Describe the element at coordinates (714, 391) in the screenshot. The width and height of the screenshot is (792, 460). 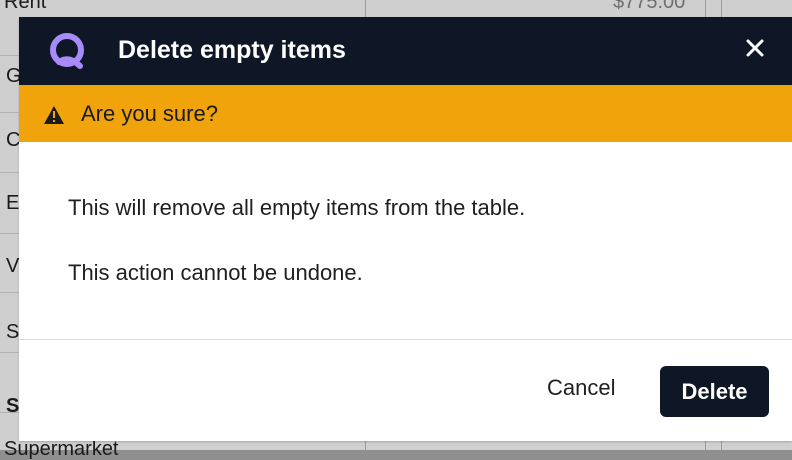
I see `delete-button: Delete` at that location.